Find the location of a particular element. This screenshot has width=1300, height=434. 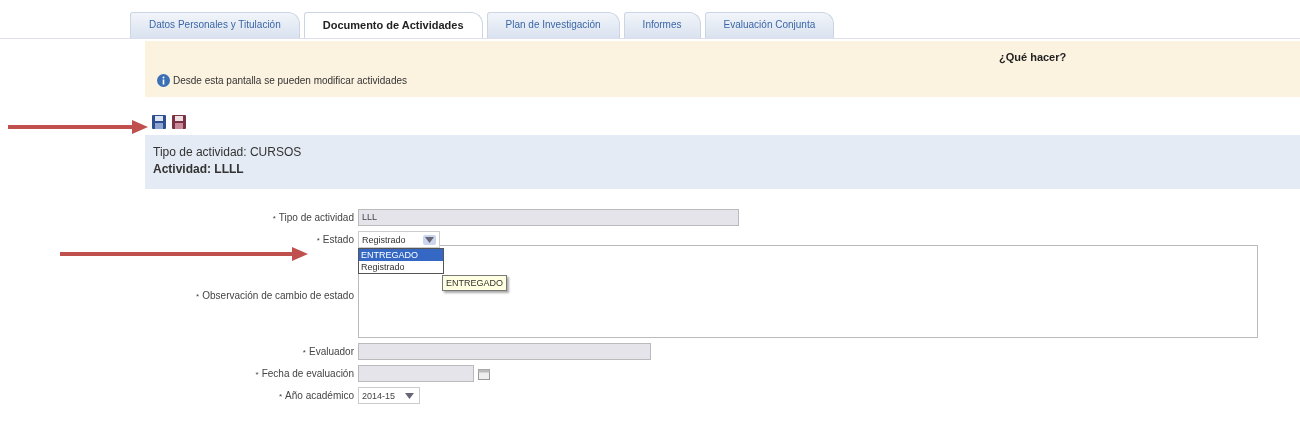

tooltip: ENTREGADO is located at coordinates (474, 283).